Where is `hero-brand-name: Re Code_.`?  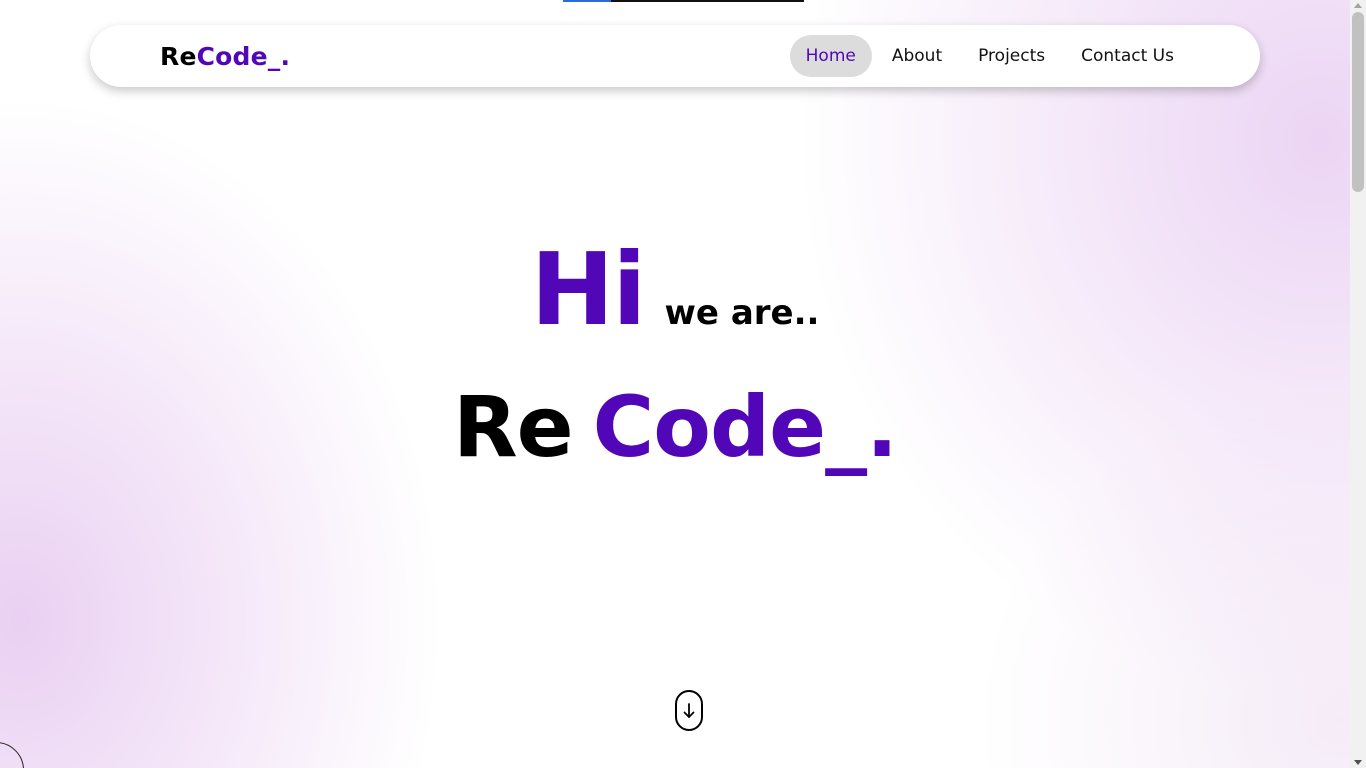
hero-brand-name: Re Code_. is located at coordinates (675, 427).